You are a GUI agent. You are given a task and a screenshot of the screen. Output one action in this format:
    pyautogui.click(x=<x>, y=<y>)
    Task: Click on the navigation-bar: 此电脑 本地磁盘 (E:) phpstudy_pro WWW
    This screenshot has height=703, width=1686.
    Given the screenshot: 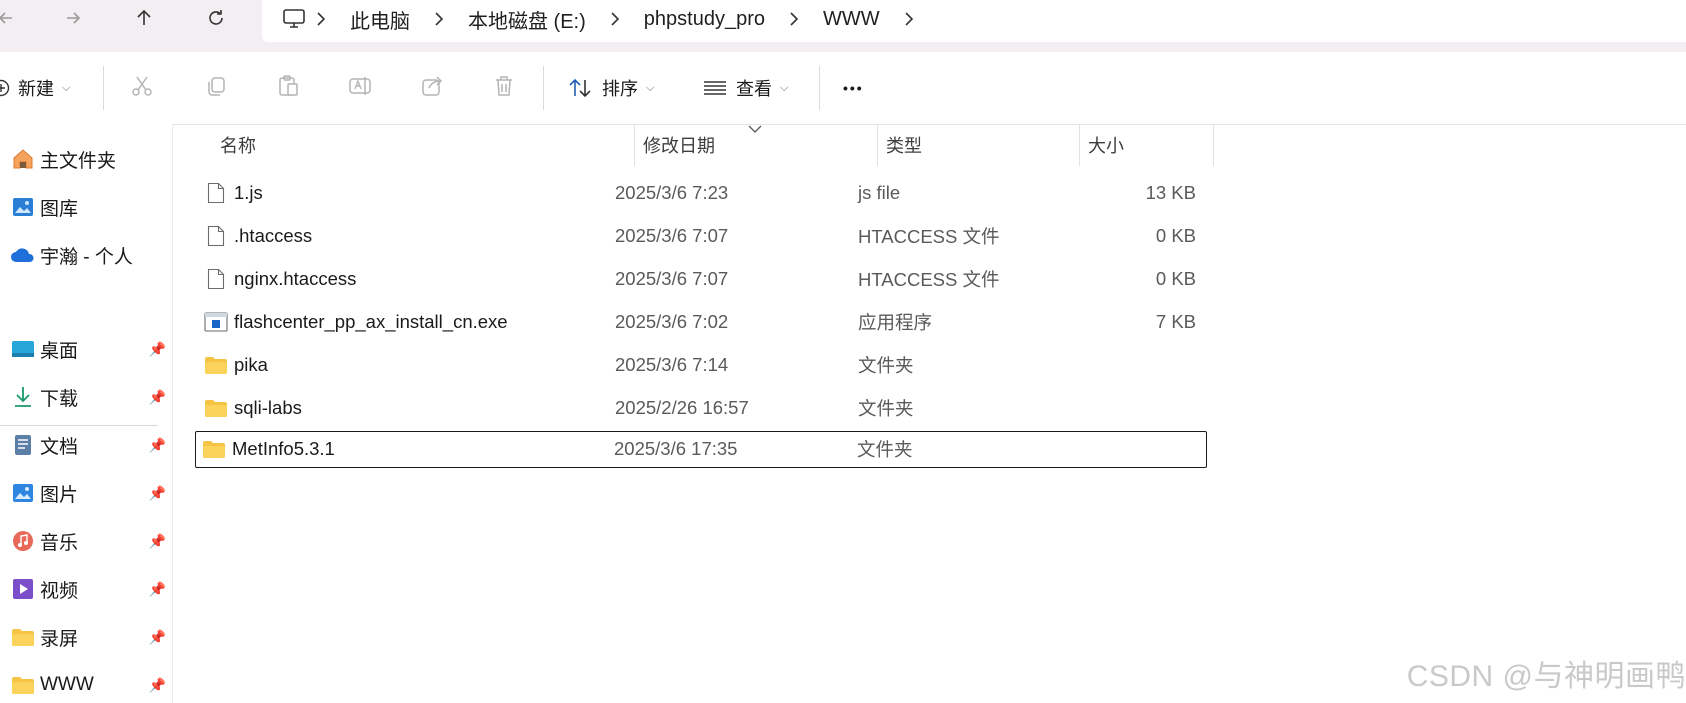 What is the action you would take?
    pyautogui.click(x=843, y=26)
    